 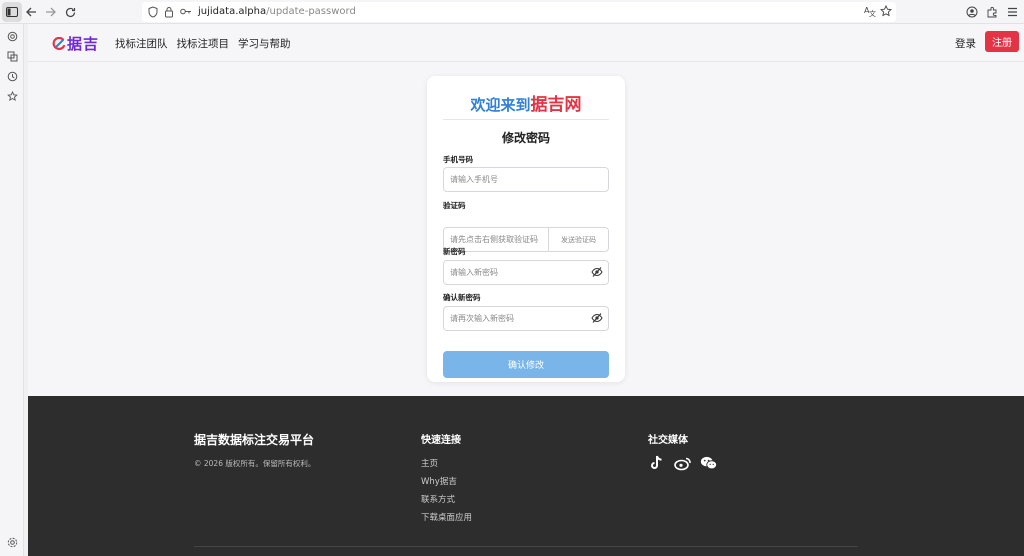 I want to click on quick-links-title: 快速连接, so click(x=441, y=440).